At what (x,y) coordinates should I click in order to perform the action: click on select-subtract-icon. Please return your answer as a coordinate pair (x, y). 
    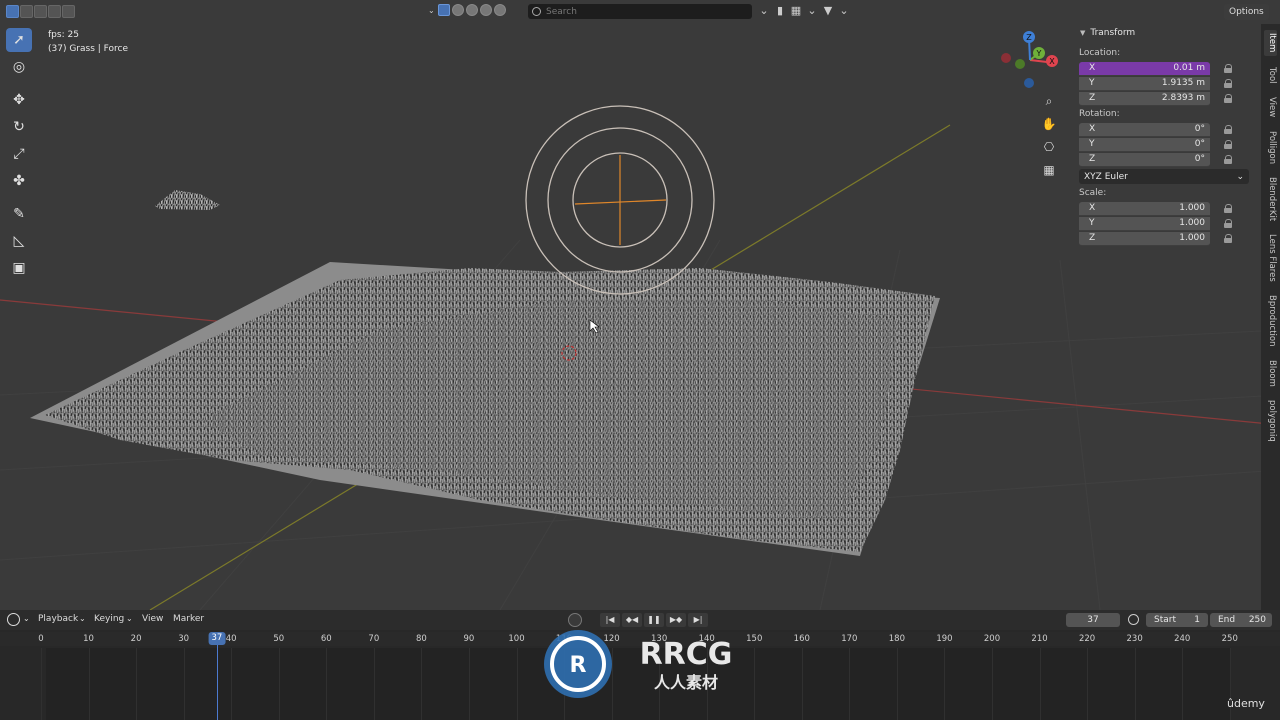
    Looking at the image, I should click on (40, 11).